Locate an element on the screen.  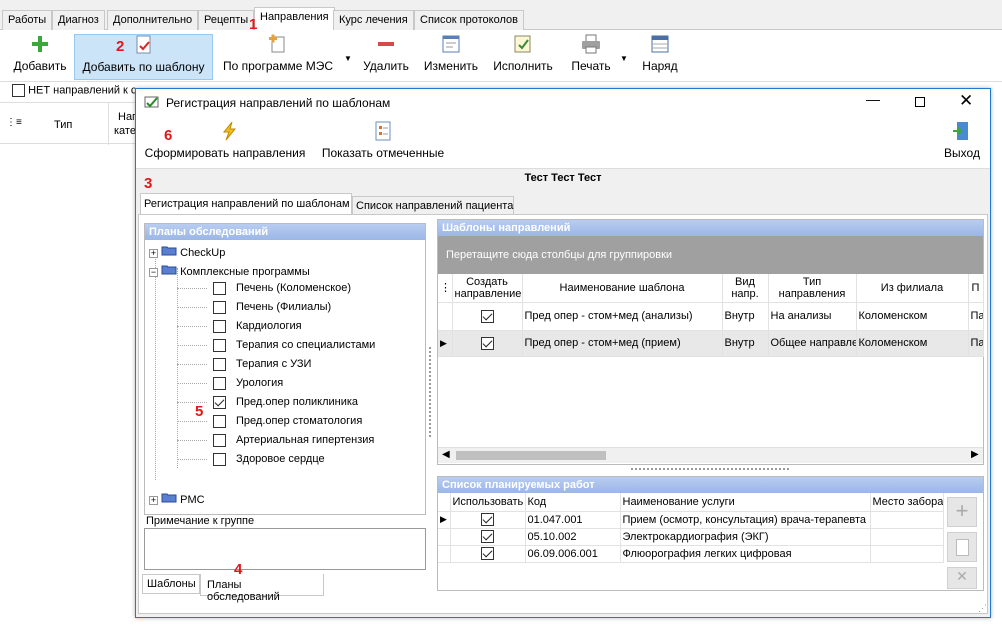
col-type: Тип направления is located at coordinates (812, 288).